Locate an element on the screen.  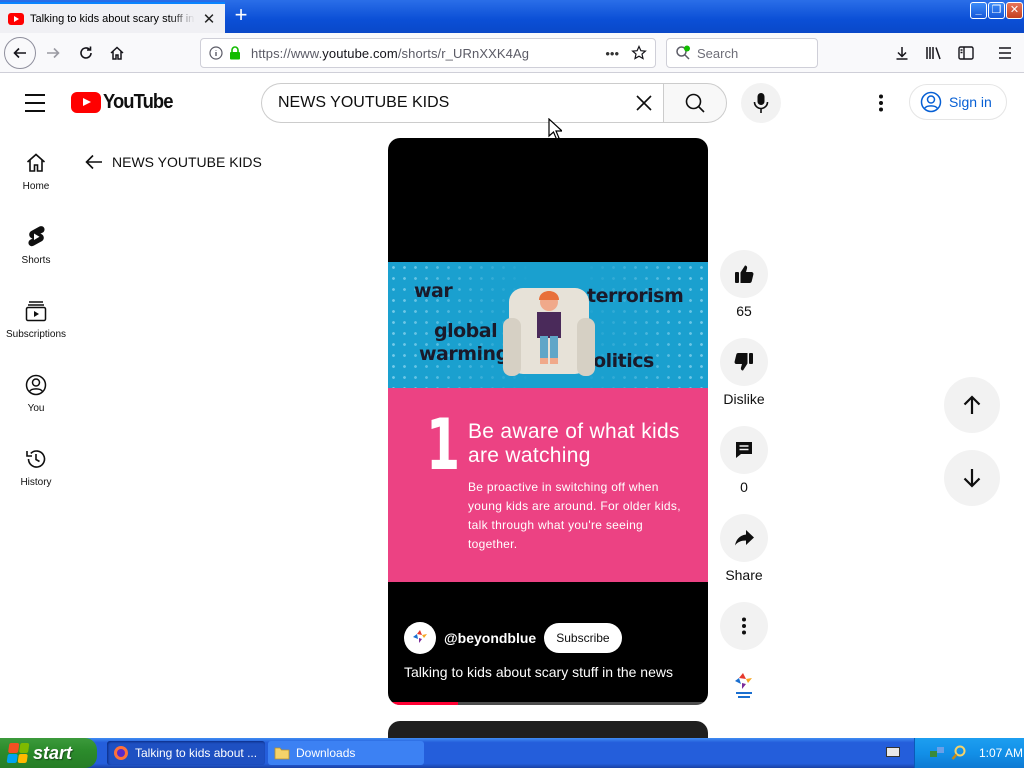
home-button is located at coordinates (117, 53).